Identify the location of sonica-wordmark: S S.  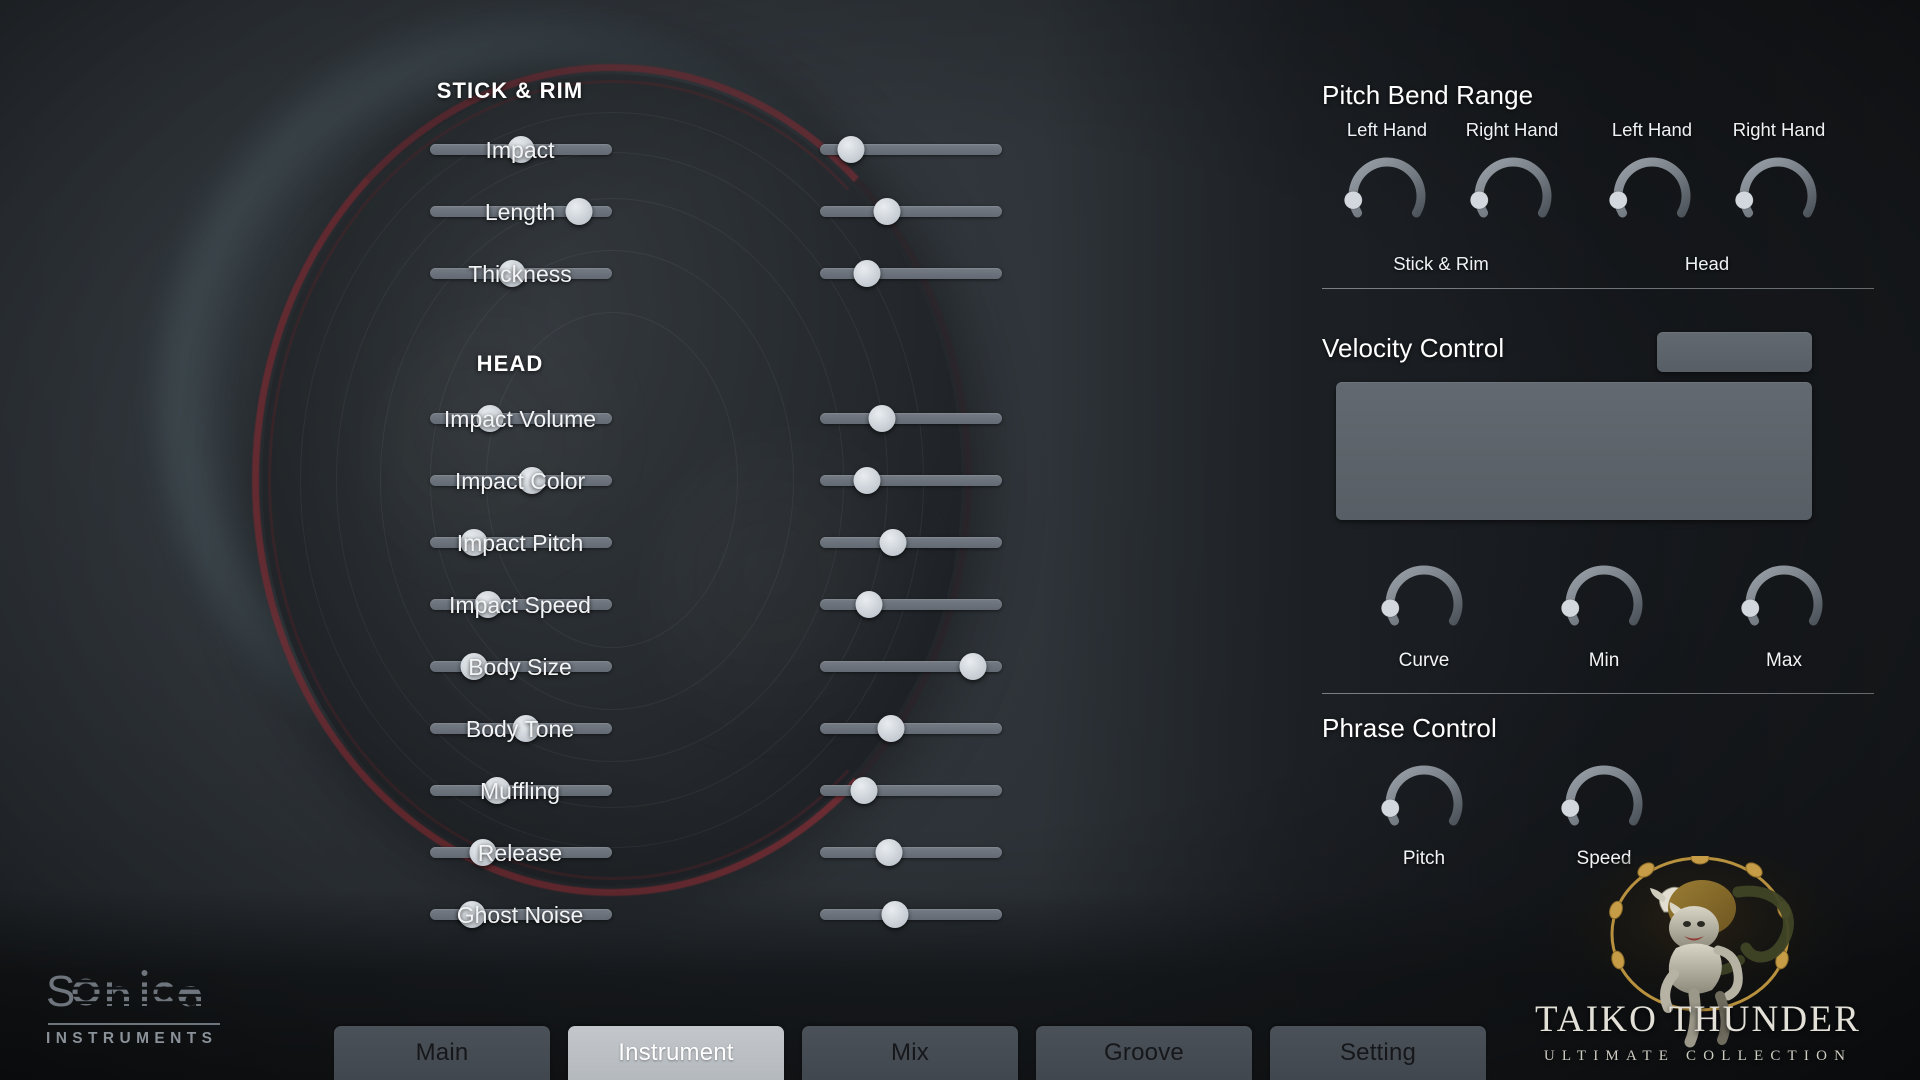
(123, 992).